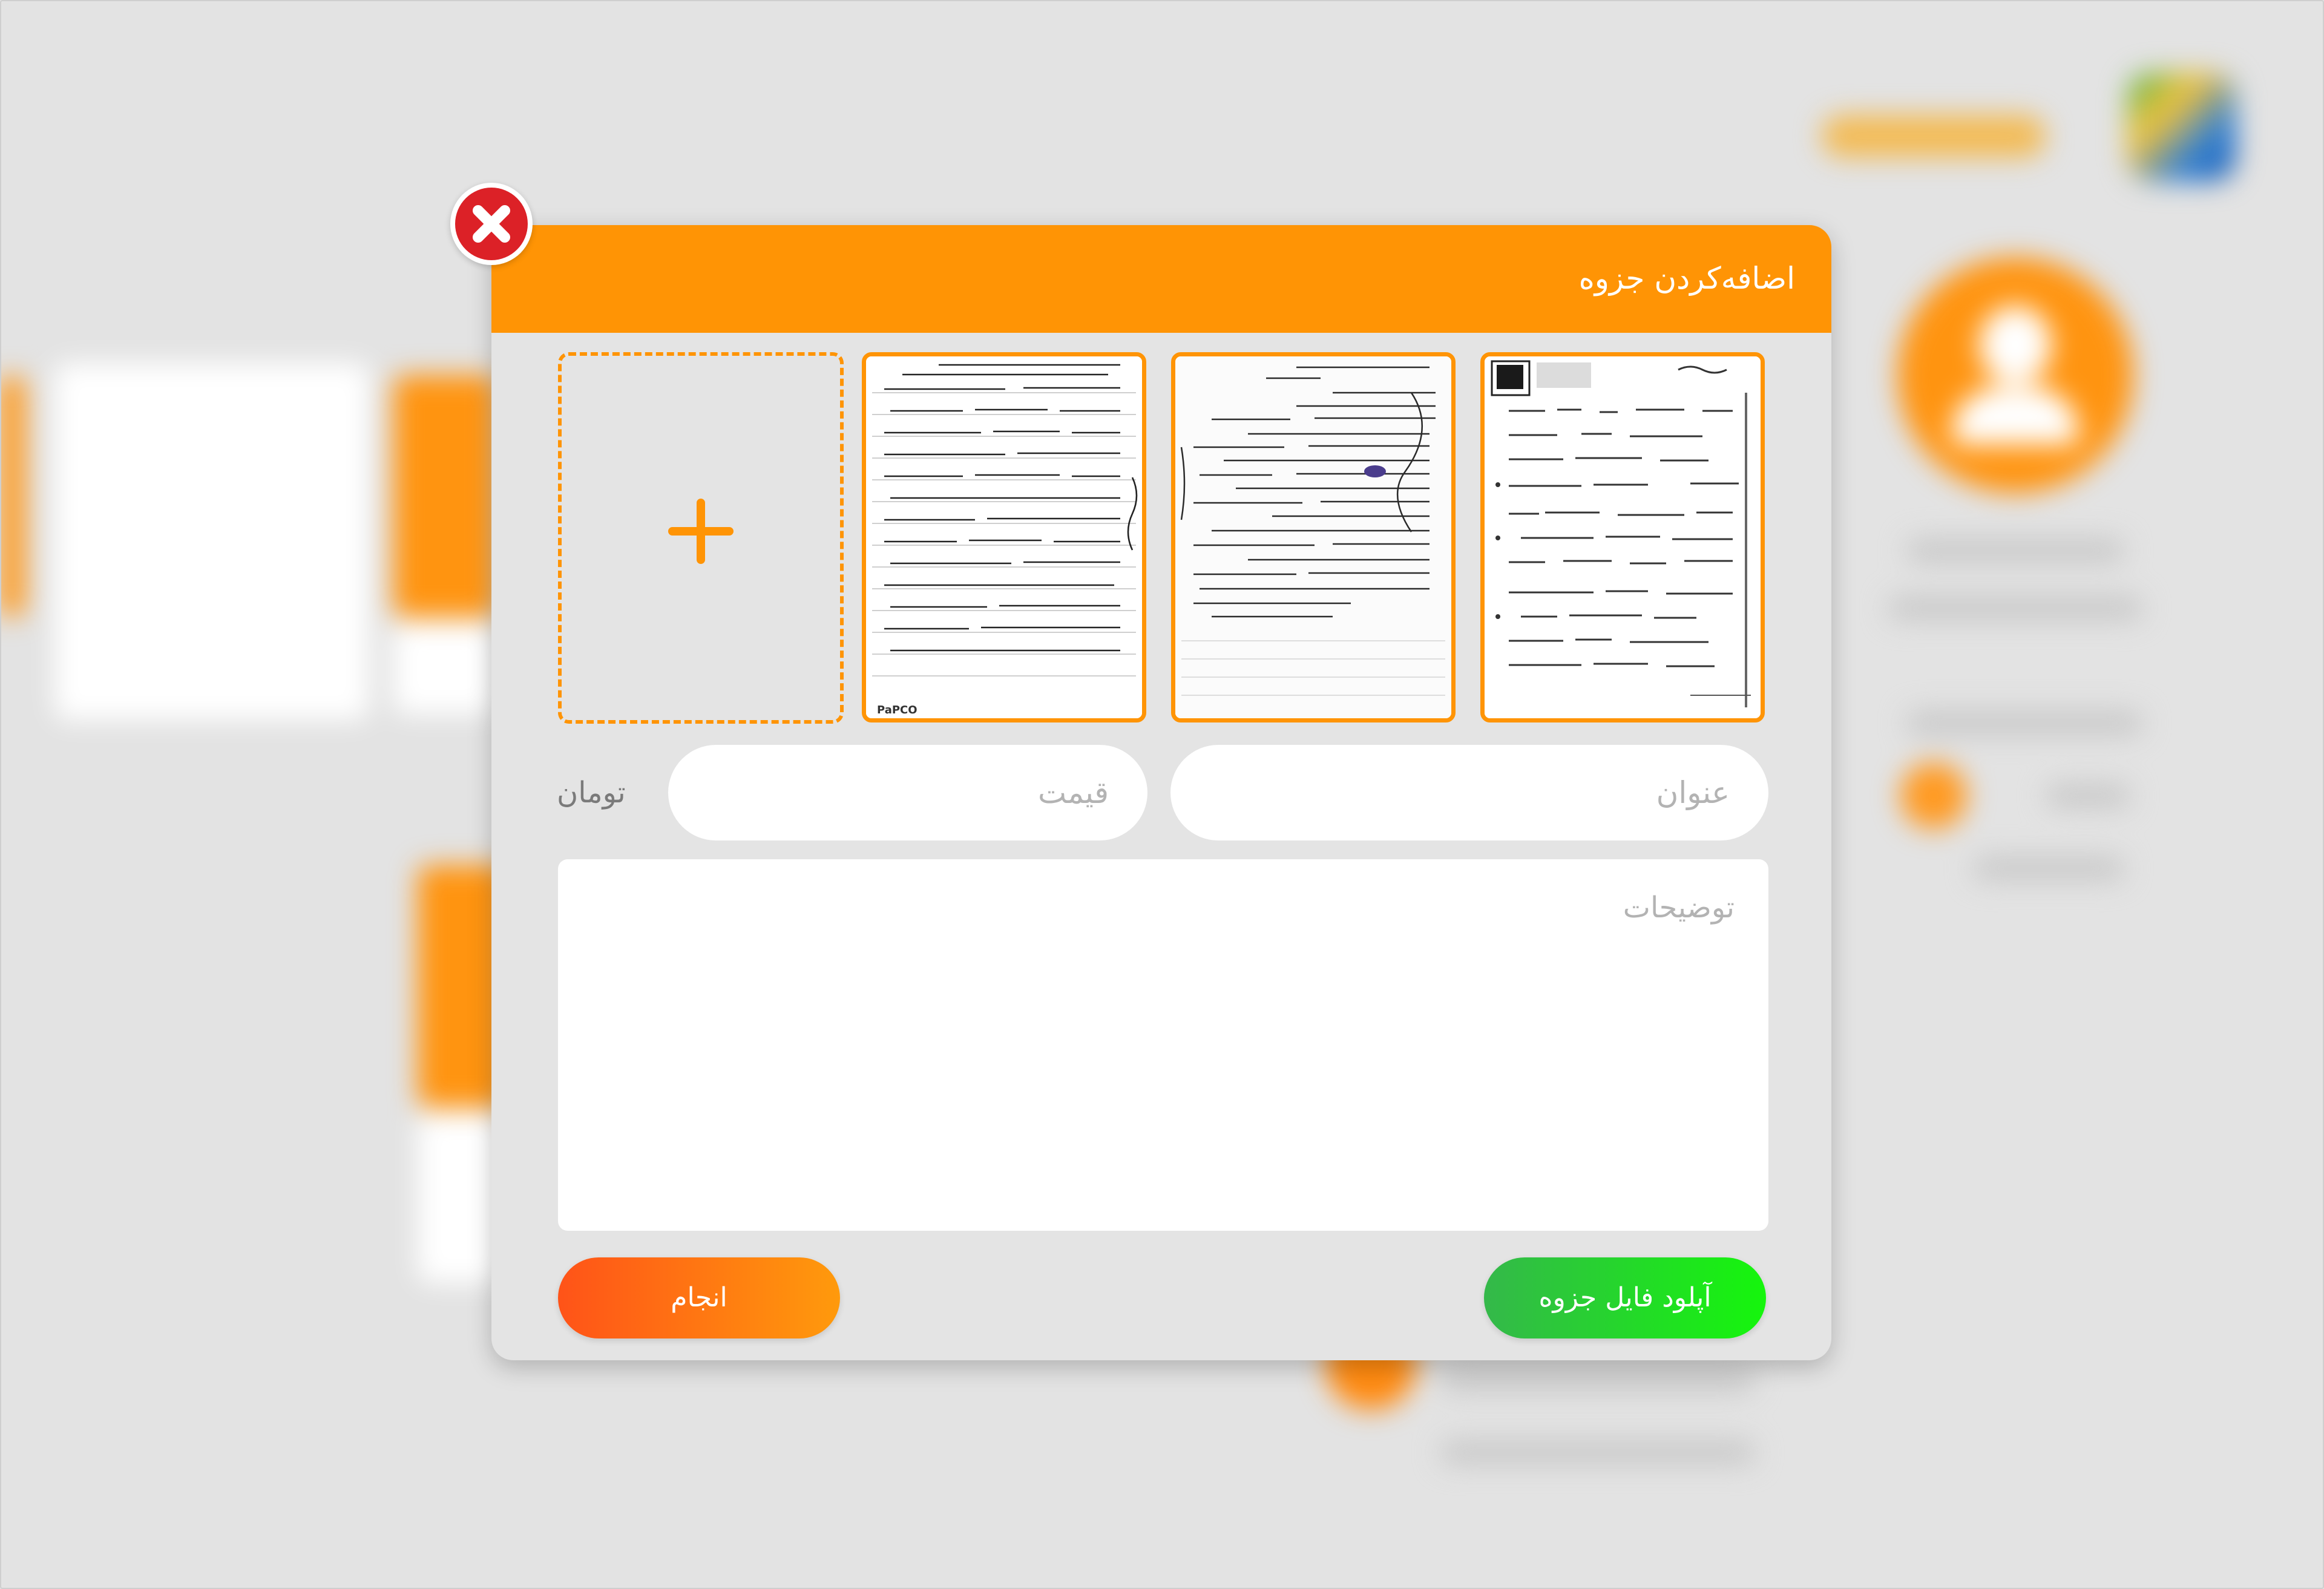 The width and height of the screenshot is (2324, 1589). I want to click on close-icon, so click(491, 224).